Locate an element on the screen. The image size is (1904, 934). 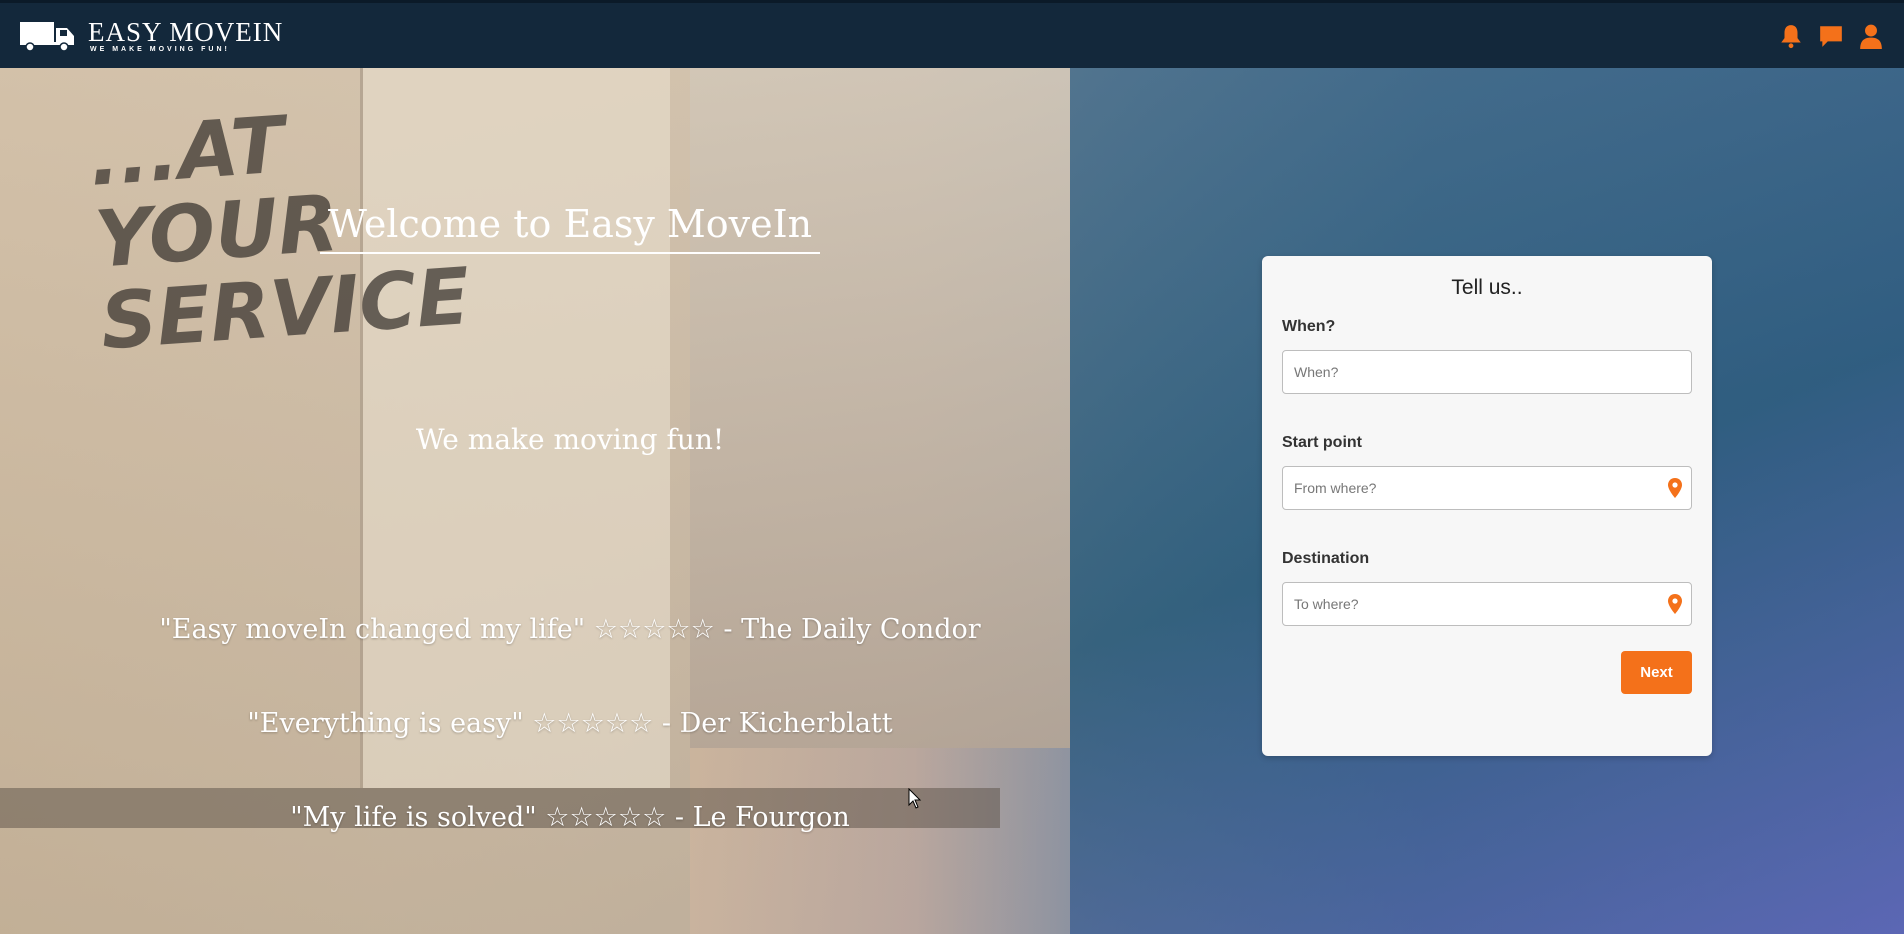
page-title: Welcome to Easy MoveIn is located at coordinates (570, 224).